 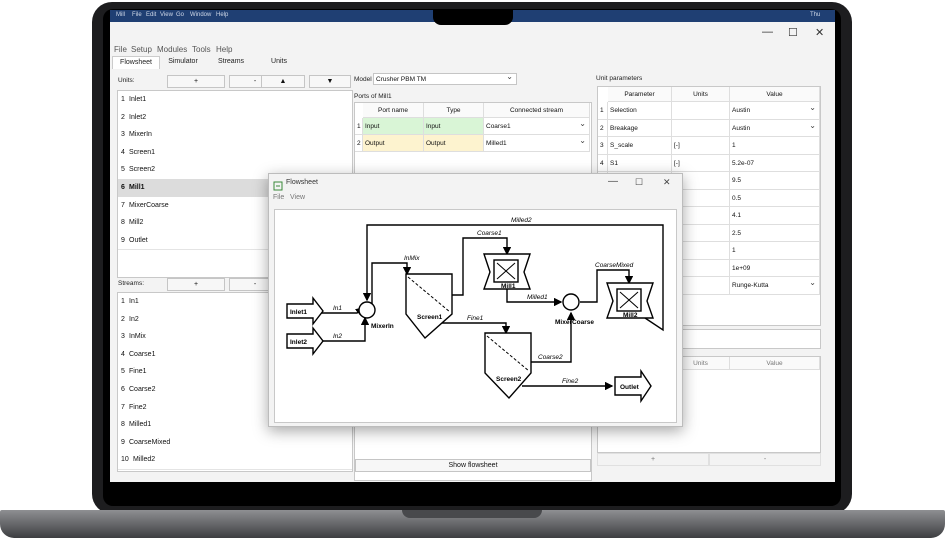 What do you see at coordinates (359, 143) in the screenshot?
I see `port-row-number: 2` at bounding box center [359, 143].